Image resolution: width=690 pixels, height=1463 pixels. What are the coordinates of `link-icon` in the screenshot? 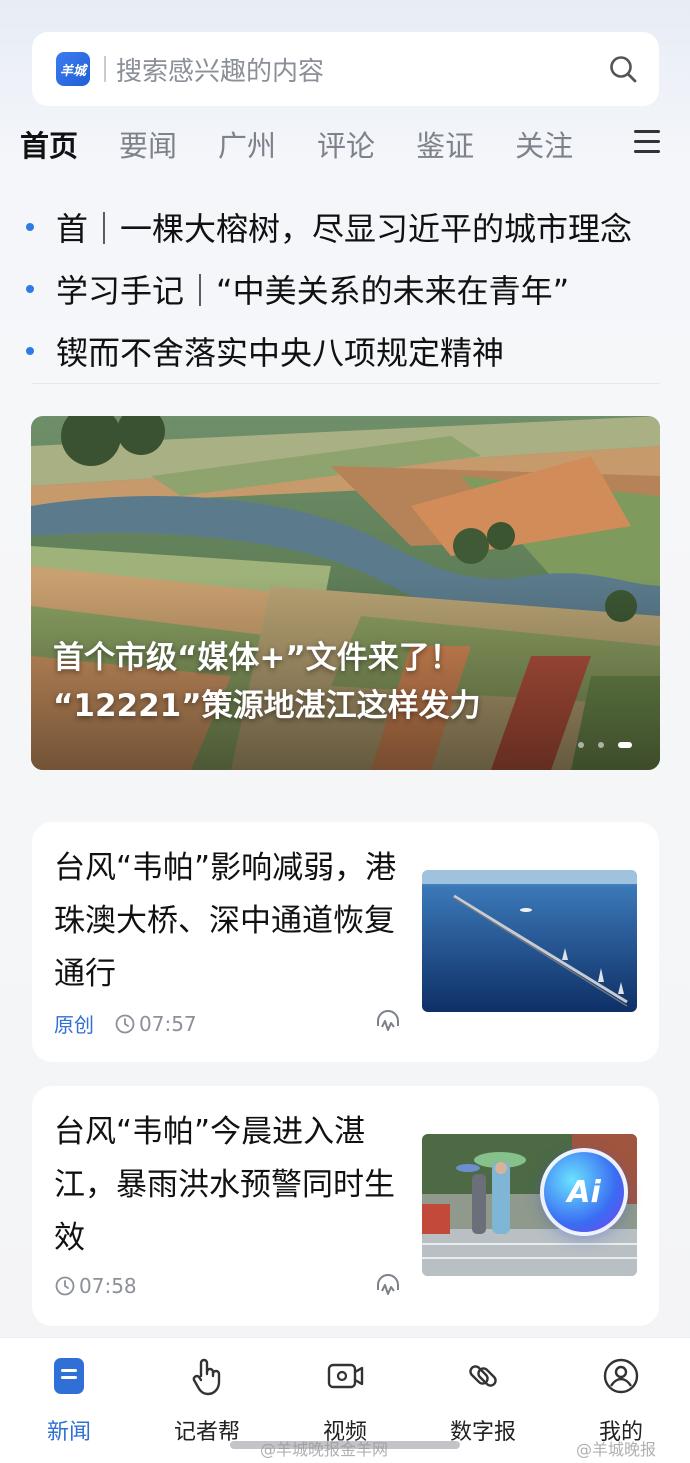 It's located at (483, 1376).